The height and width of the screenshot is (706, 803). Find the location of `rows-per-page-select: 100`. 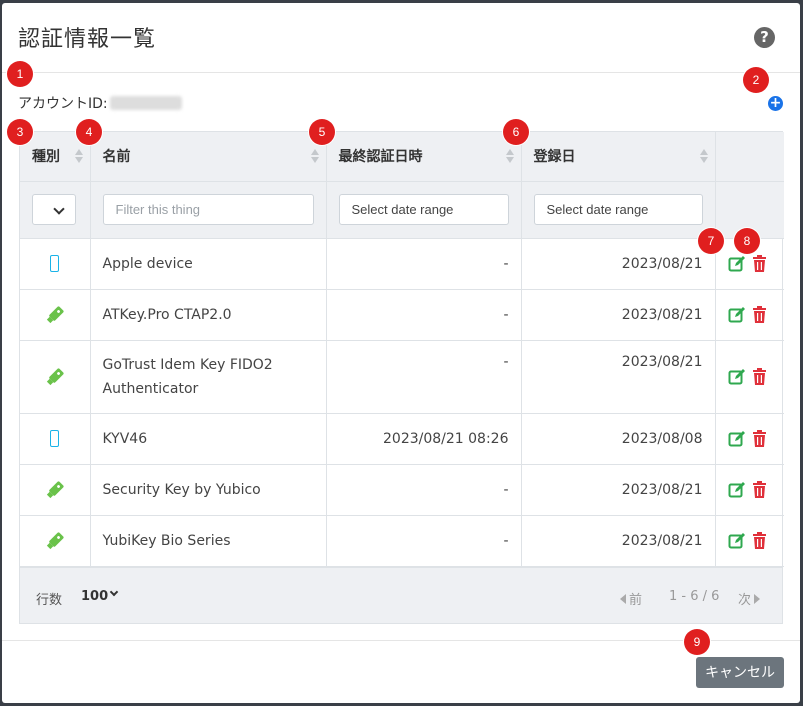

rows-per-page-select: 100 is located at coordinates (94, 596).